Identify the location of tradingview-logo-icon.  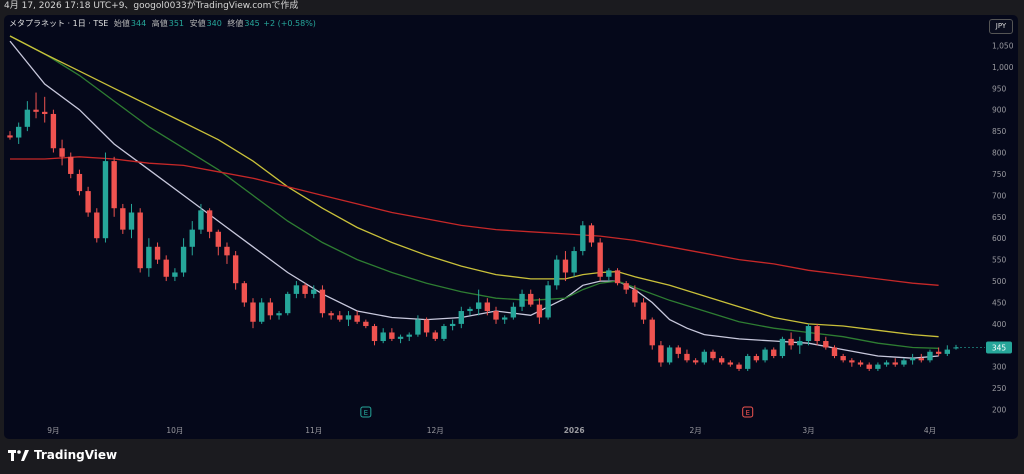
(18, 455).